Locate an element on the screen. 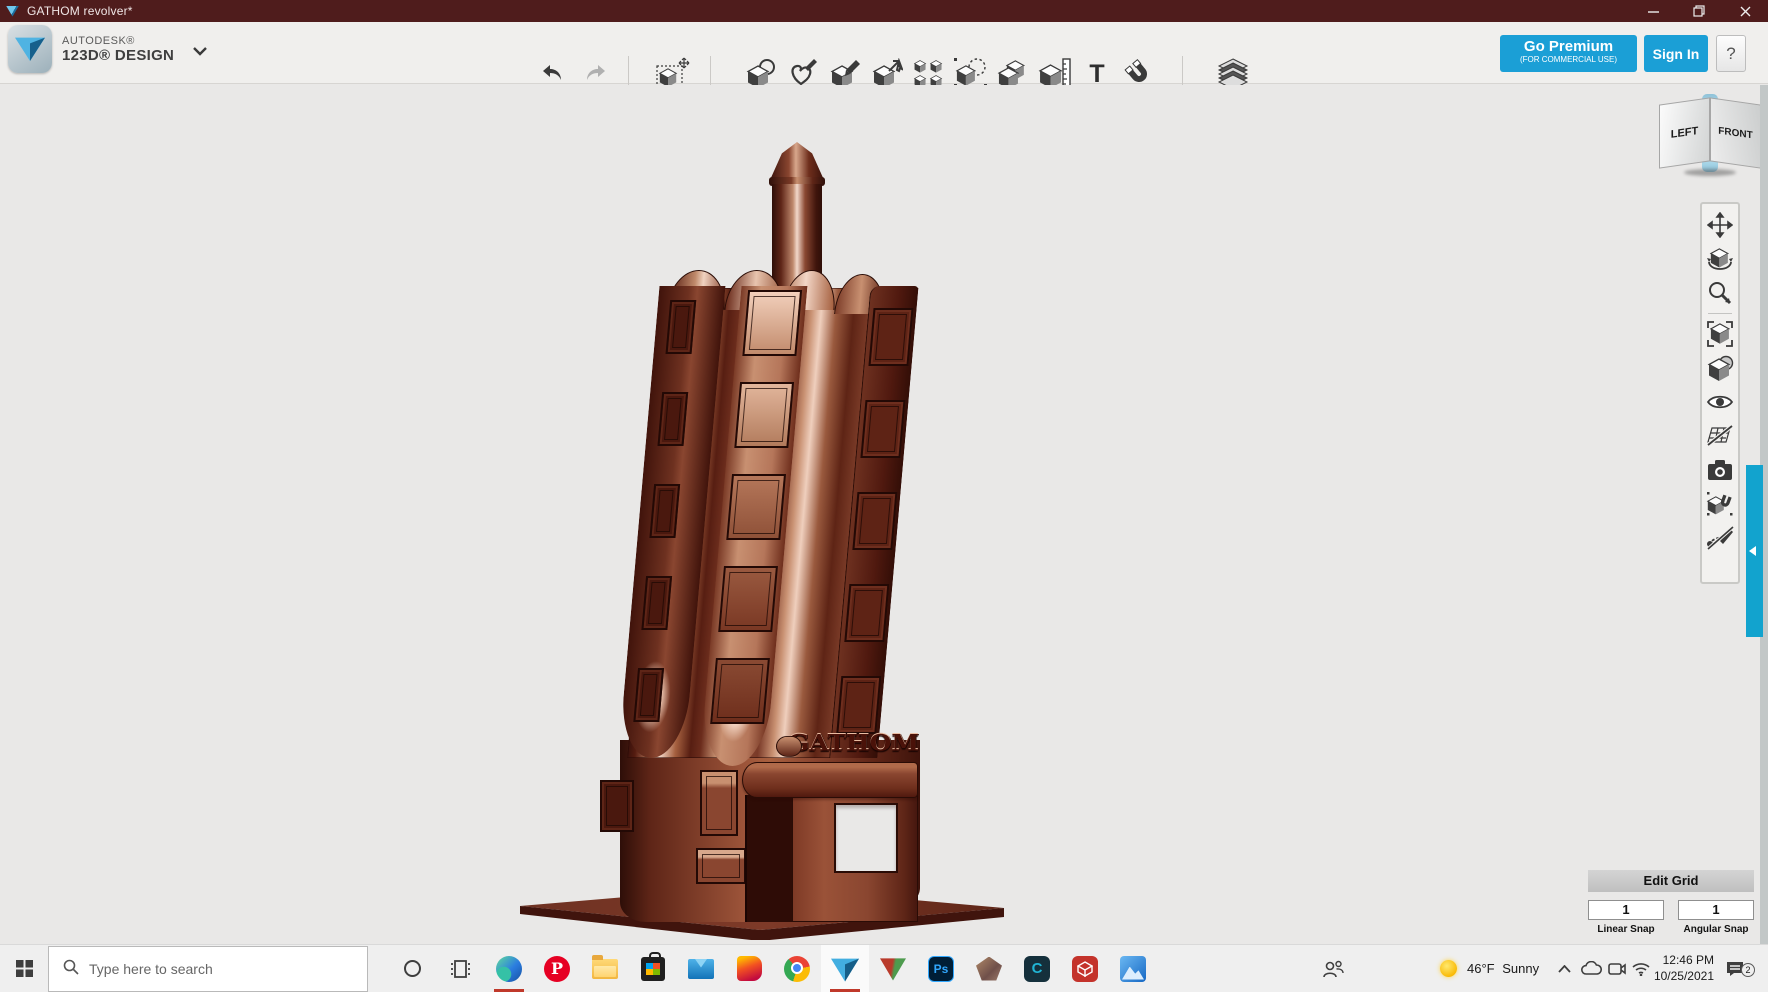  entrance-canopy is located at coordinates (830, 780).